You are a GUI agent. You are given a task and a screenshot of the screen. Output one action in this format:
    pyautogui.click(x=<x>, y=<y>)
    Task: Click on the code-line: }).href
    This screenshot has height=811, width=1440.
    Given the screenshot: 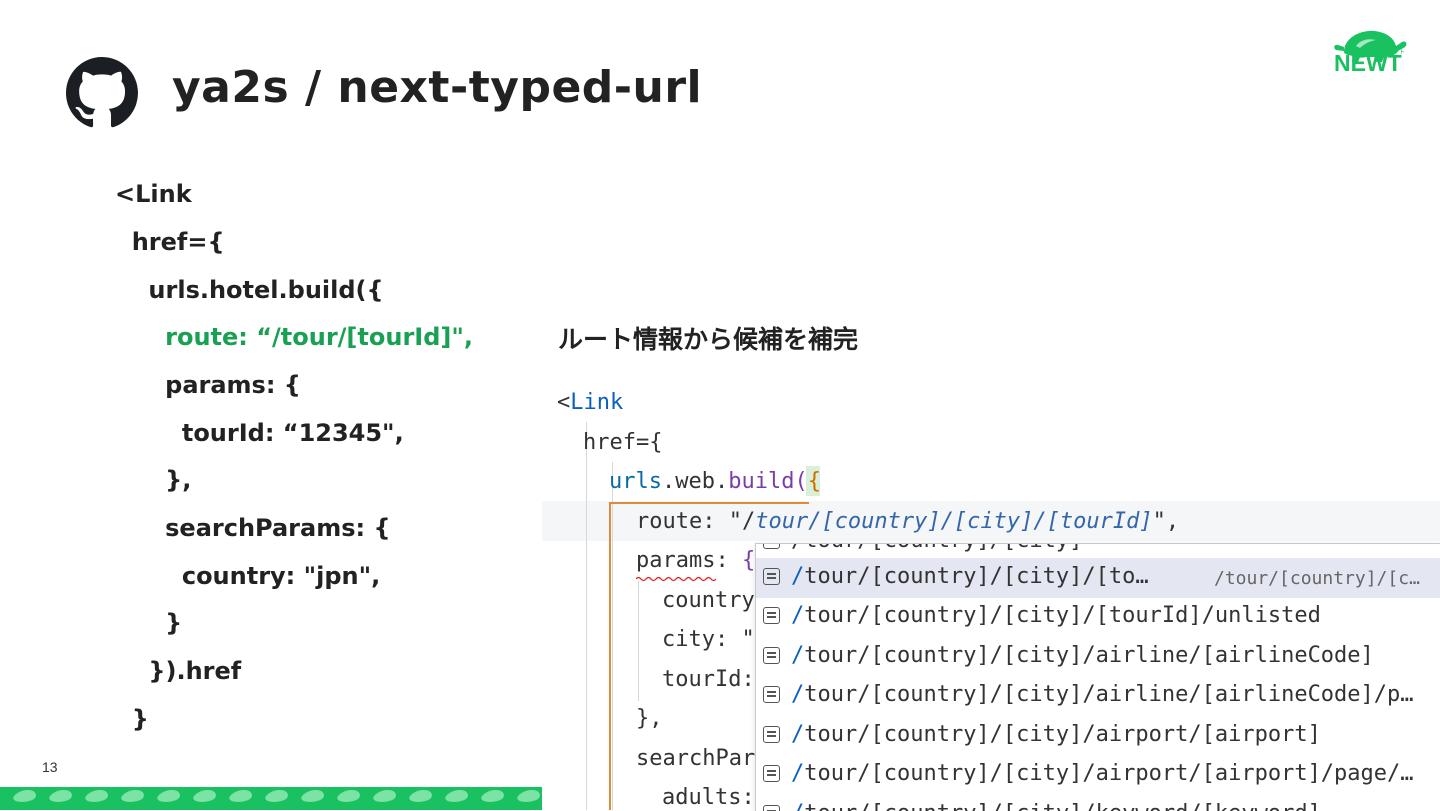 What is the action you would take?
    pyautogui.click(x=178, y=671)
    